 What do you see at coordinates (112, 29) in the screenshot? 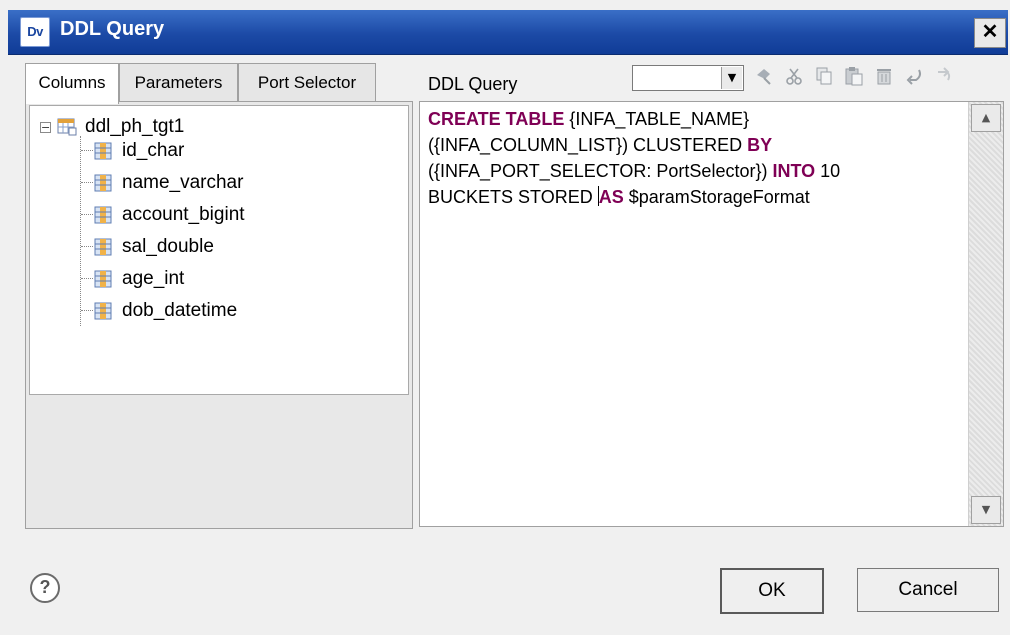
I see `window-title: DDL Query` at bounding box center [112, 29].